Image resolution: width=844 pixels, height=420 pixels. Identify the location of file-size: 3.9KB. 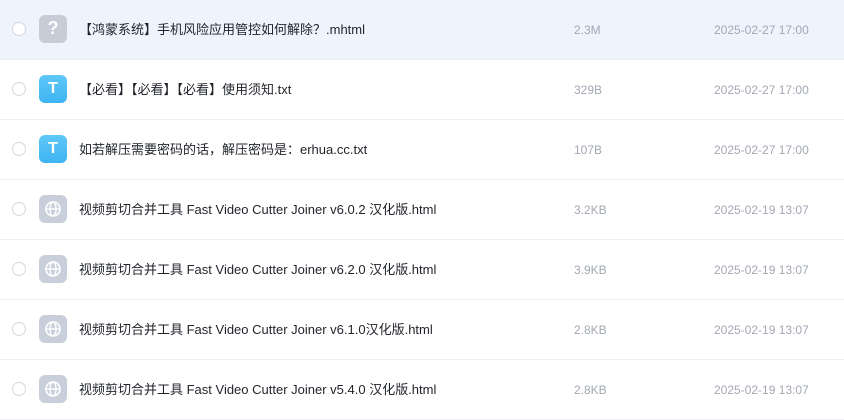
(590, 269).